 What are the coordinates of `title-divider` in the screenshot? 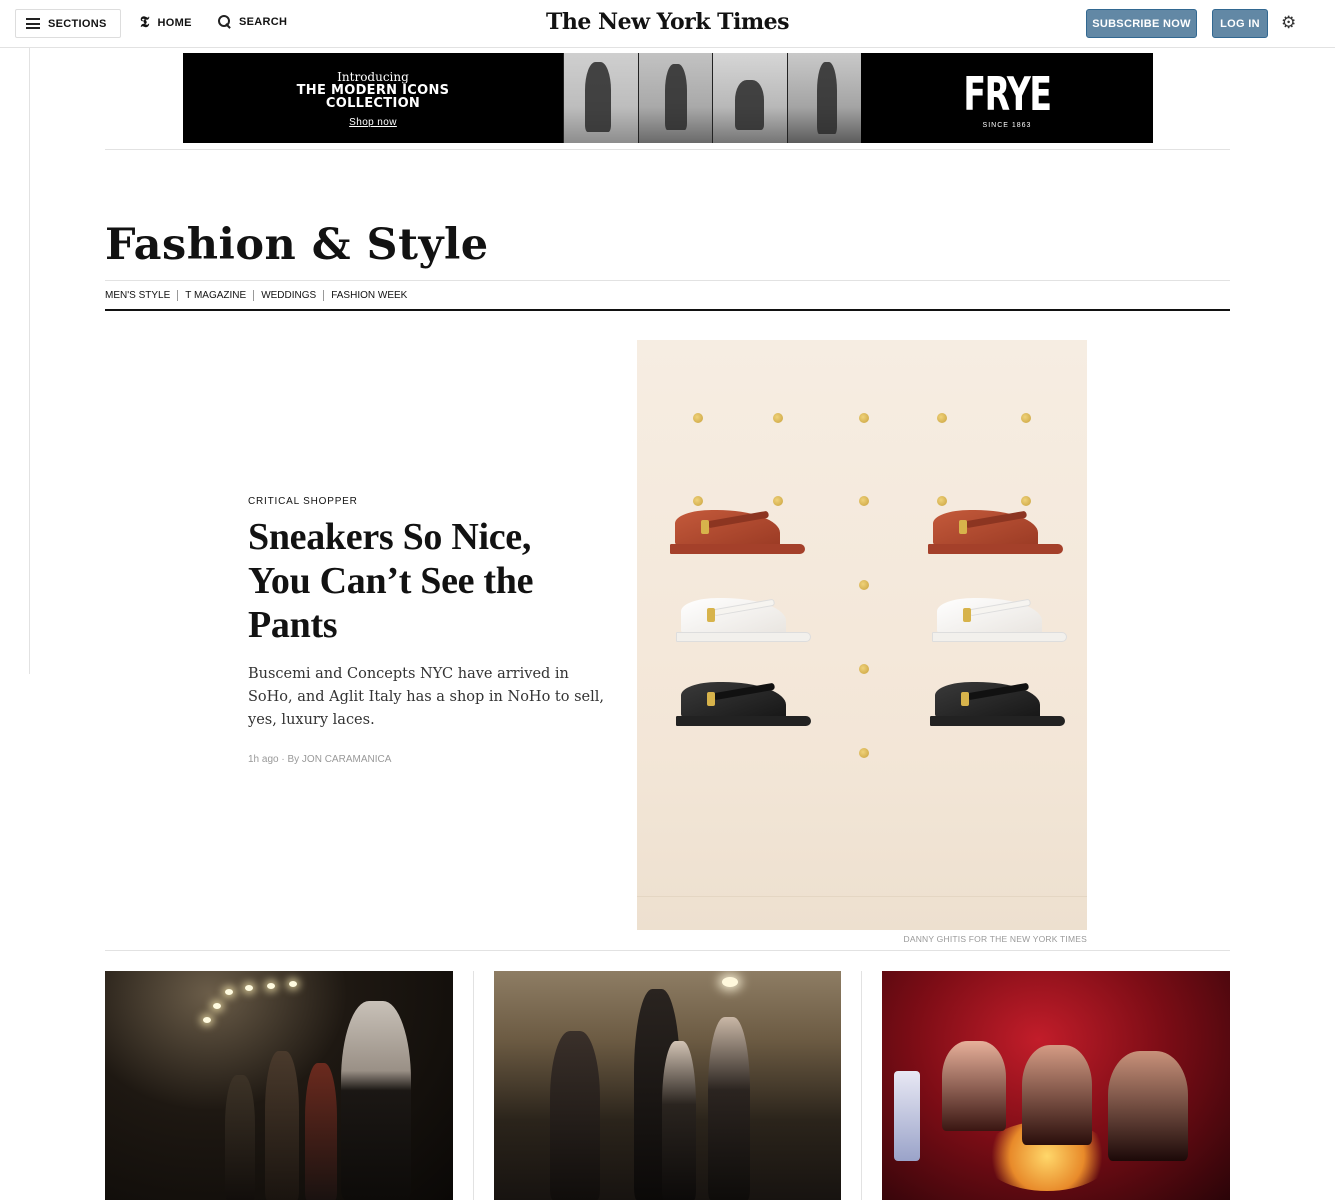 It's located at (667, 280).